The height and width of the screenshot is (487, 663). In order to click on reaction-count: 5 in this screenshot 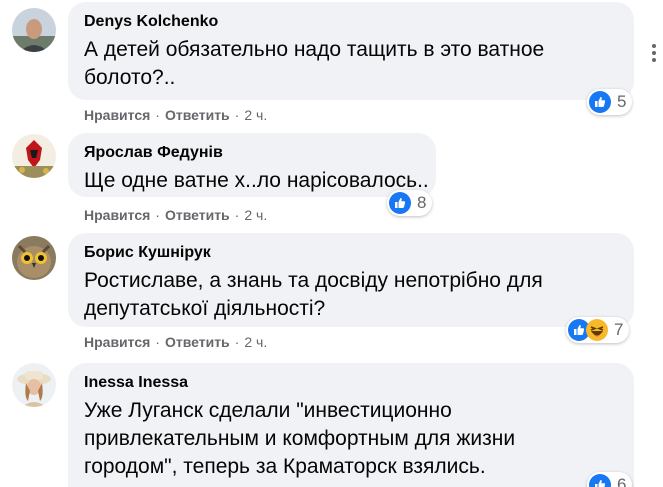, I will do `click(622, 101)`.